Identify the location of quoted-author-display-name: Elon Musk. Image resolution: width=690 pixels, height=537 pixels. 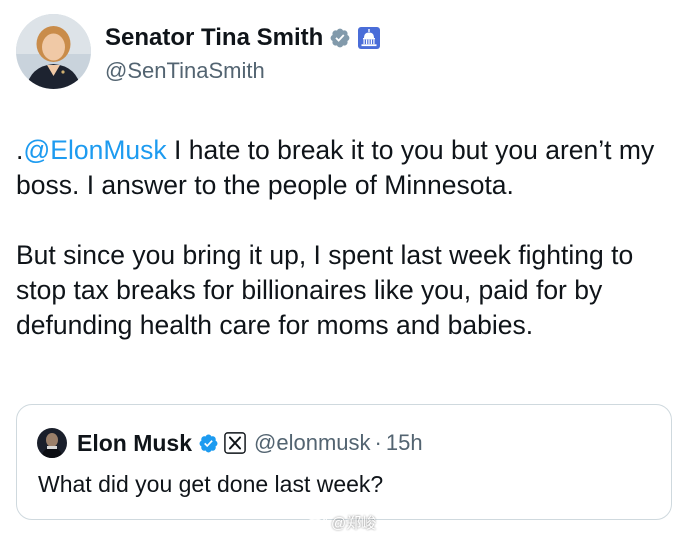
(134, 443).